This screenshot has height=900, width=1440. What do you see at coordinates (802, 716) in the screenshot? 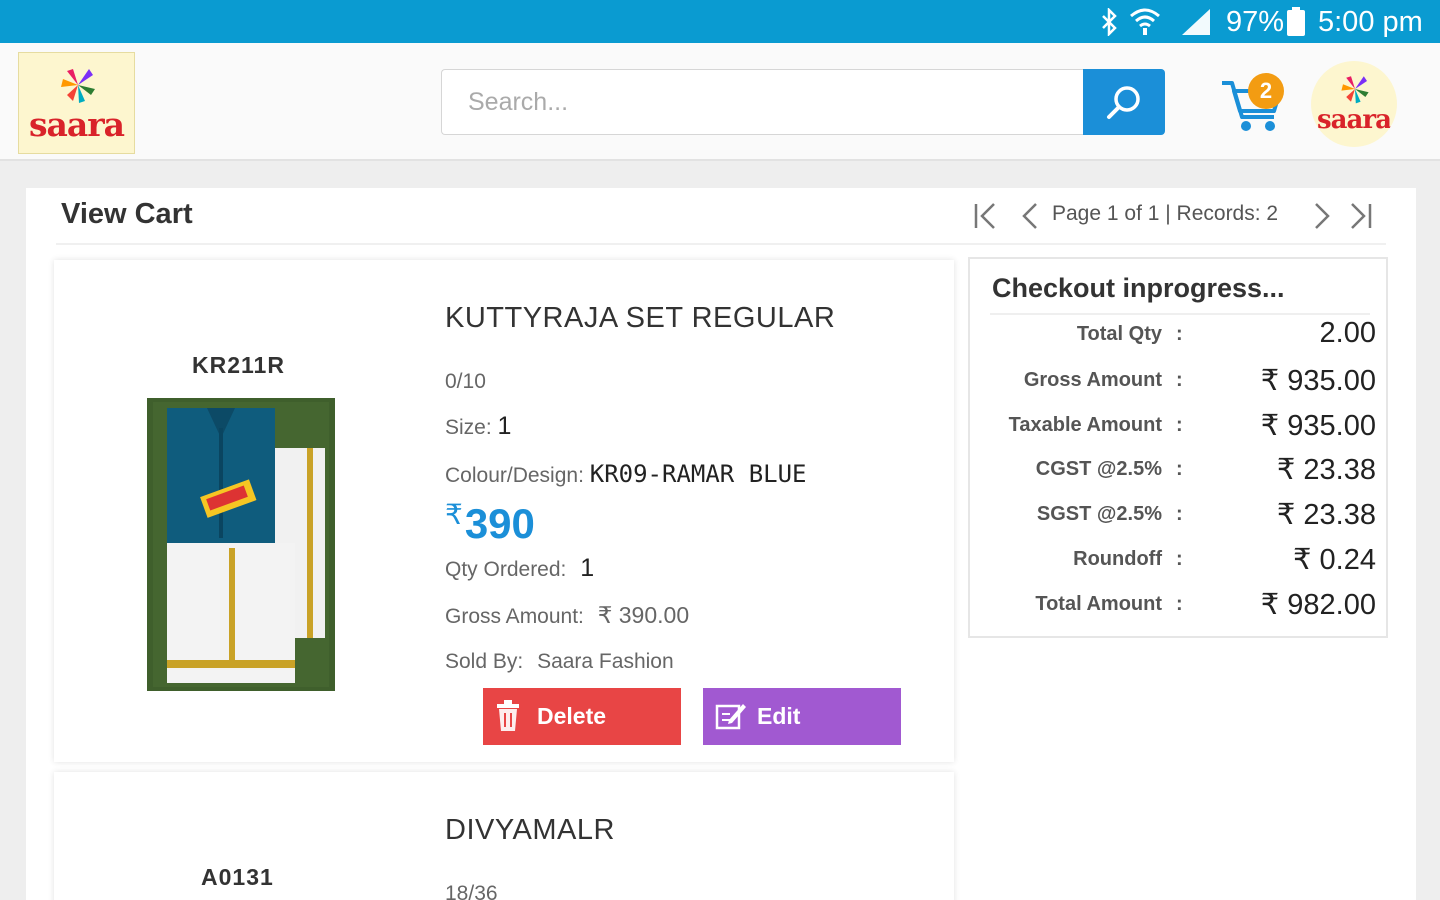
I see `edit-button: Edit` at bounding box center [802, 716].